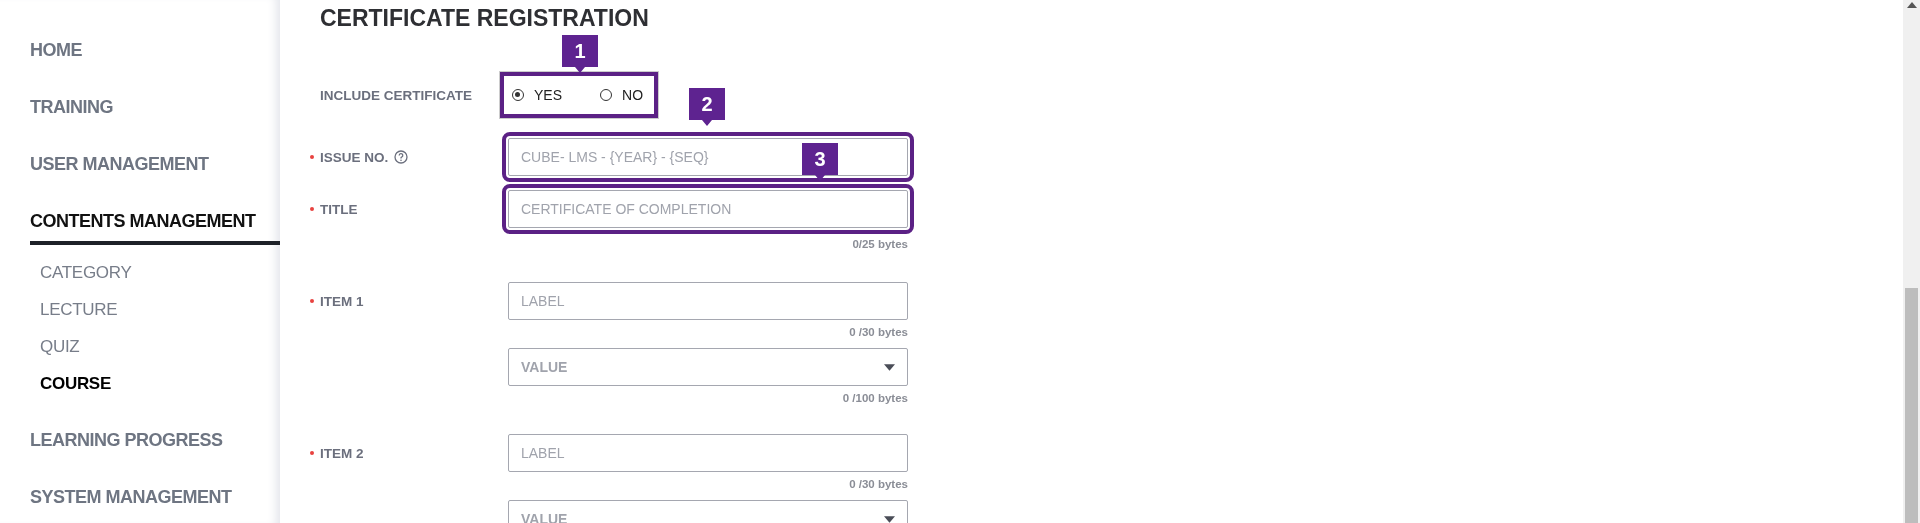 The height and width of the screenshot is (523, 1920). What do you see at coordinates (155, 107) in the screenshot?
I see `nav-item: TRAINING` at bounding box center [155, 107].